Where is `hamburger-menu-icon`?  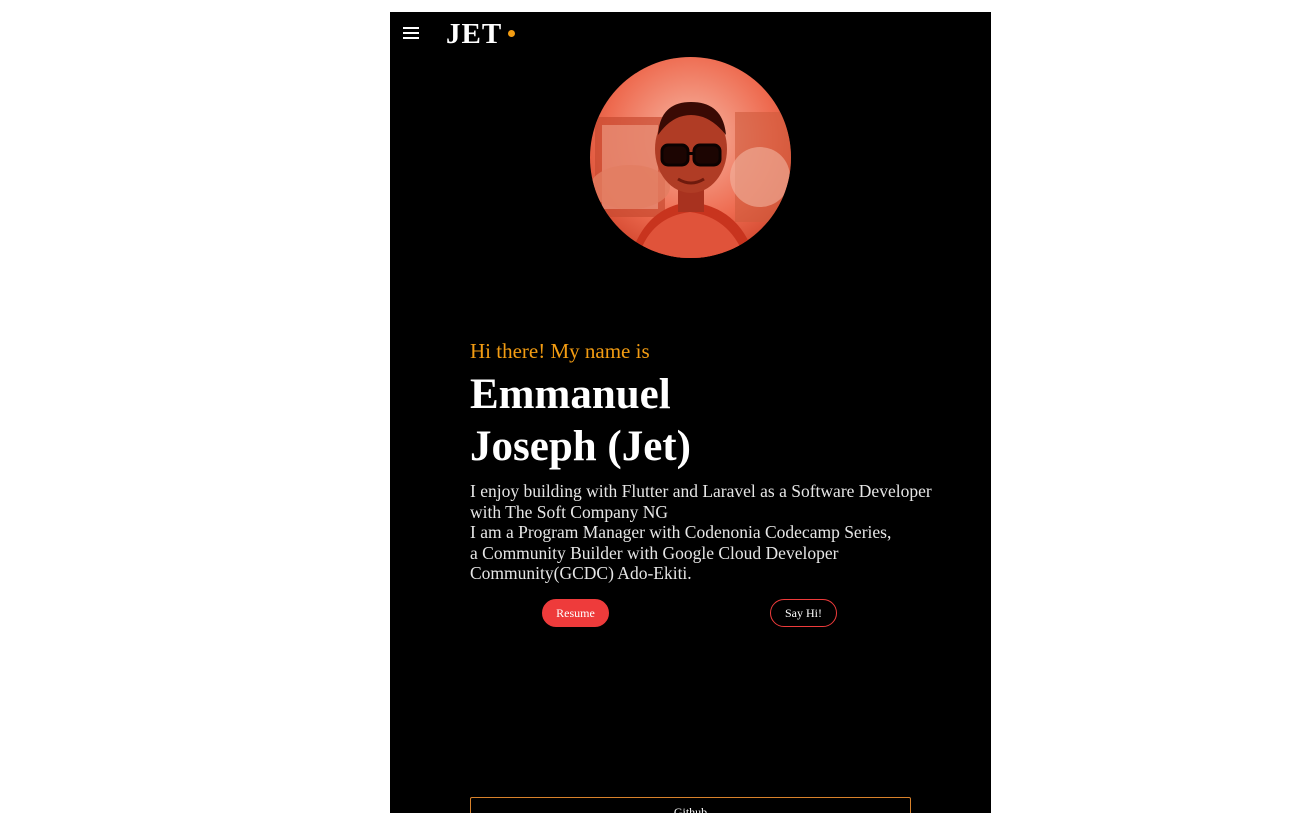 hamburger-menu-icon is located at coordinates (411, 34).